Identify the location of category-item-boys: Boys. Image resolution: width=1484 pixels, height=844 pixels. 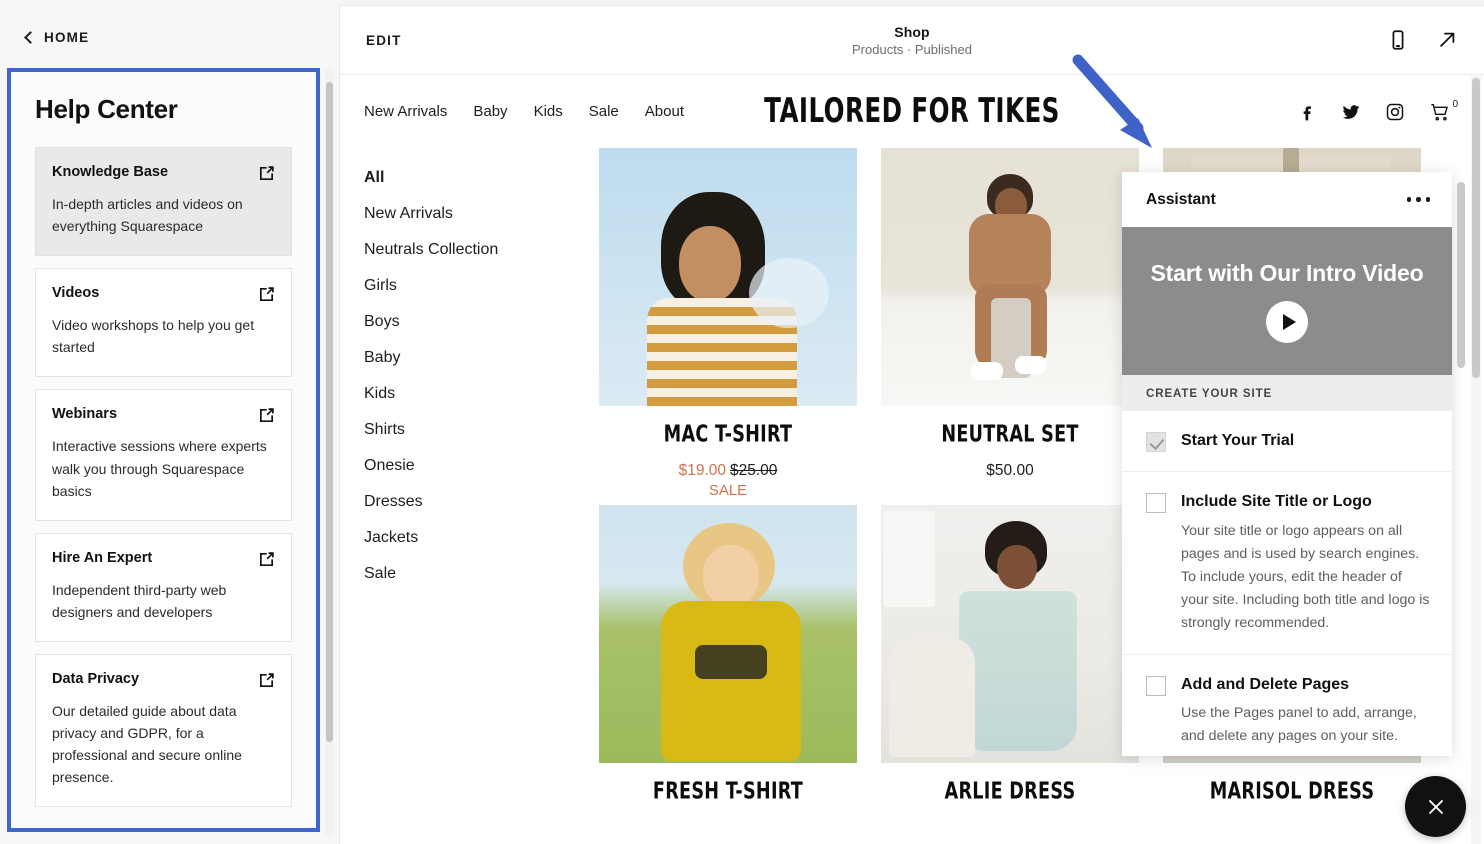
(481, 322).